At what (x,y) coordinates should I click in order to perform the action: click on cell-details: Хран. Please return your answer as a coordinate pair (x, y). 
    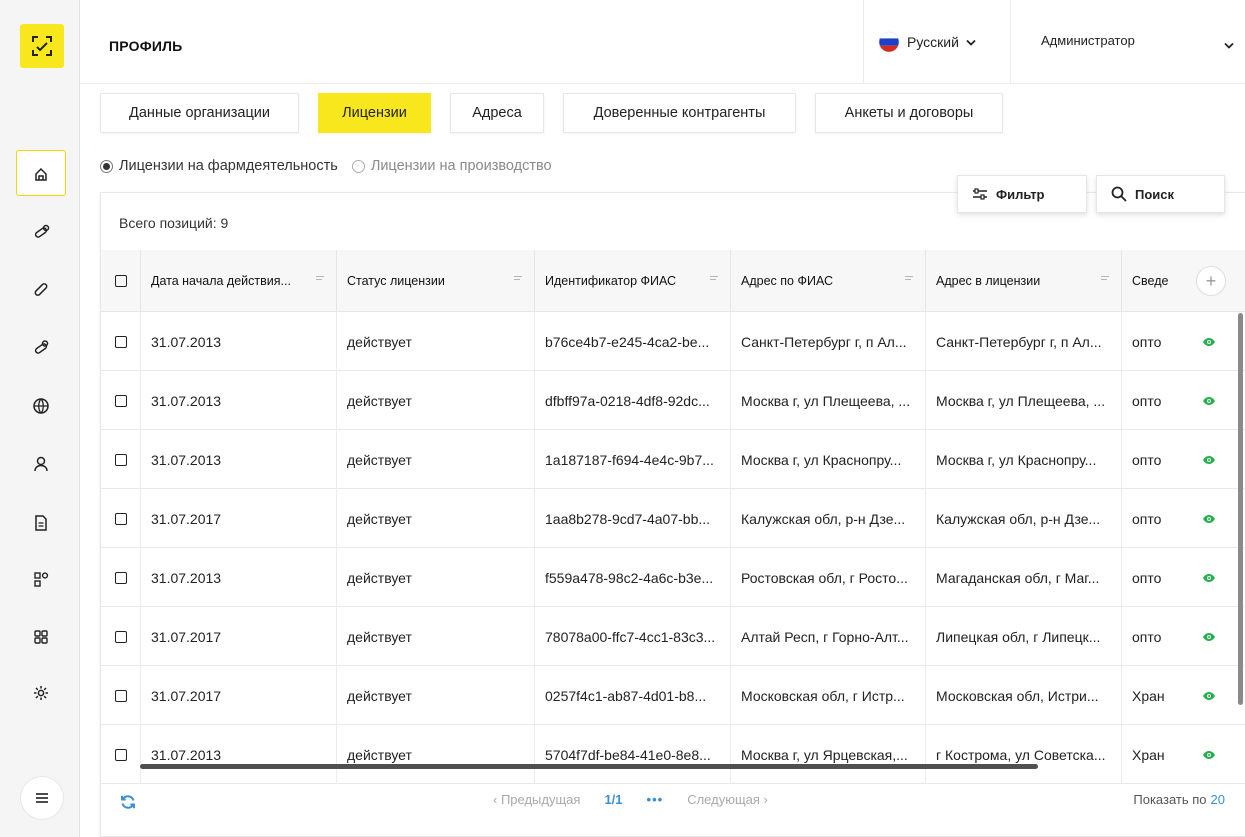
    Looking at the image, I should click on (1148, 695).